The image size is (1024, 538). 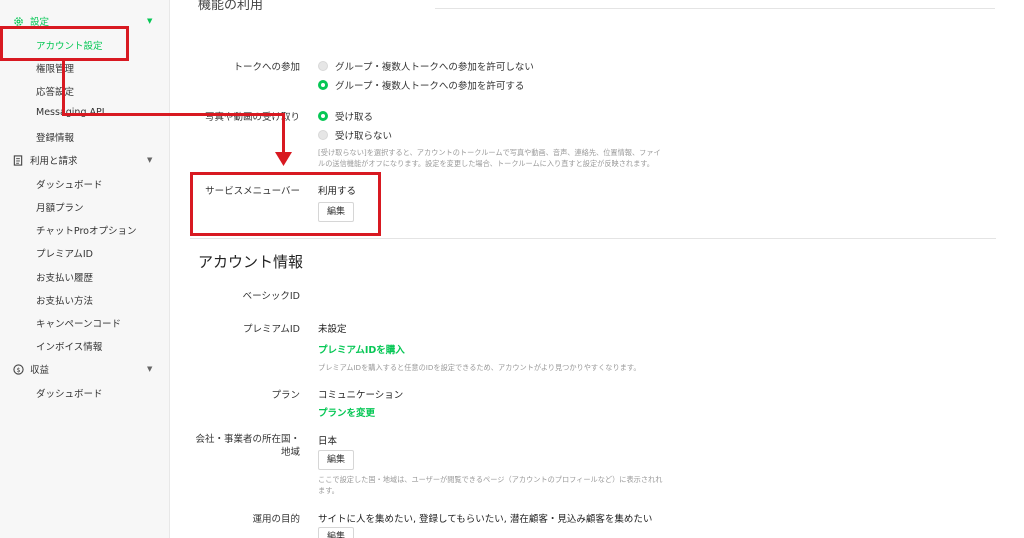 What do you see at coordinates (60, 207) in the screenshot?
I see `sidebar-item-monthly-plan: 月額プラン` at bounding box center [60, 207].